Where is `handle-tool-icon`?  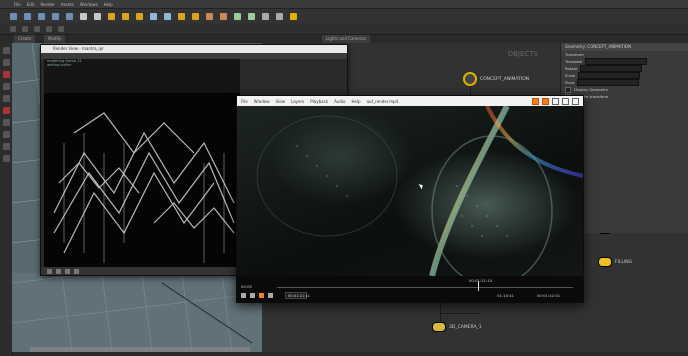 handle-tool-icon is located at coordinates (6, 74).